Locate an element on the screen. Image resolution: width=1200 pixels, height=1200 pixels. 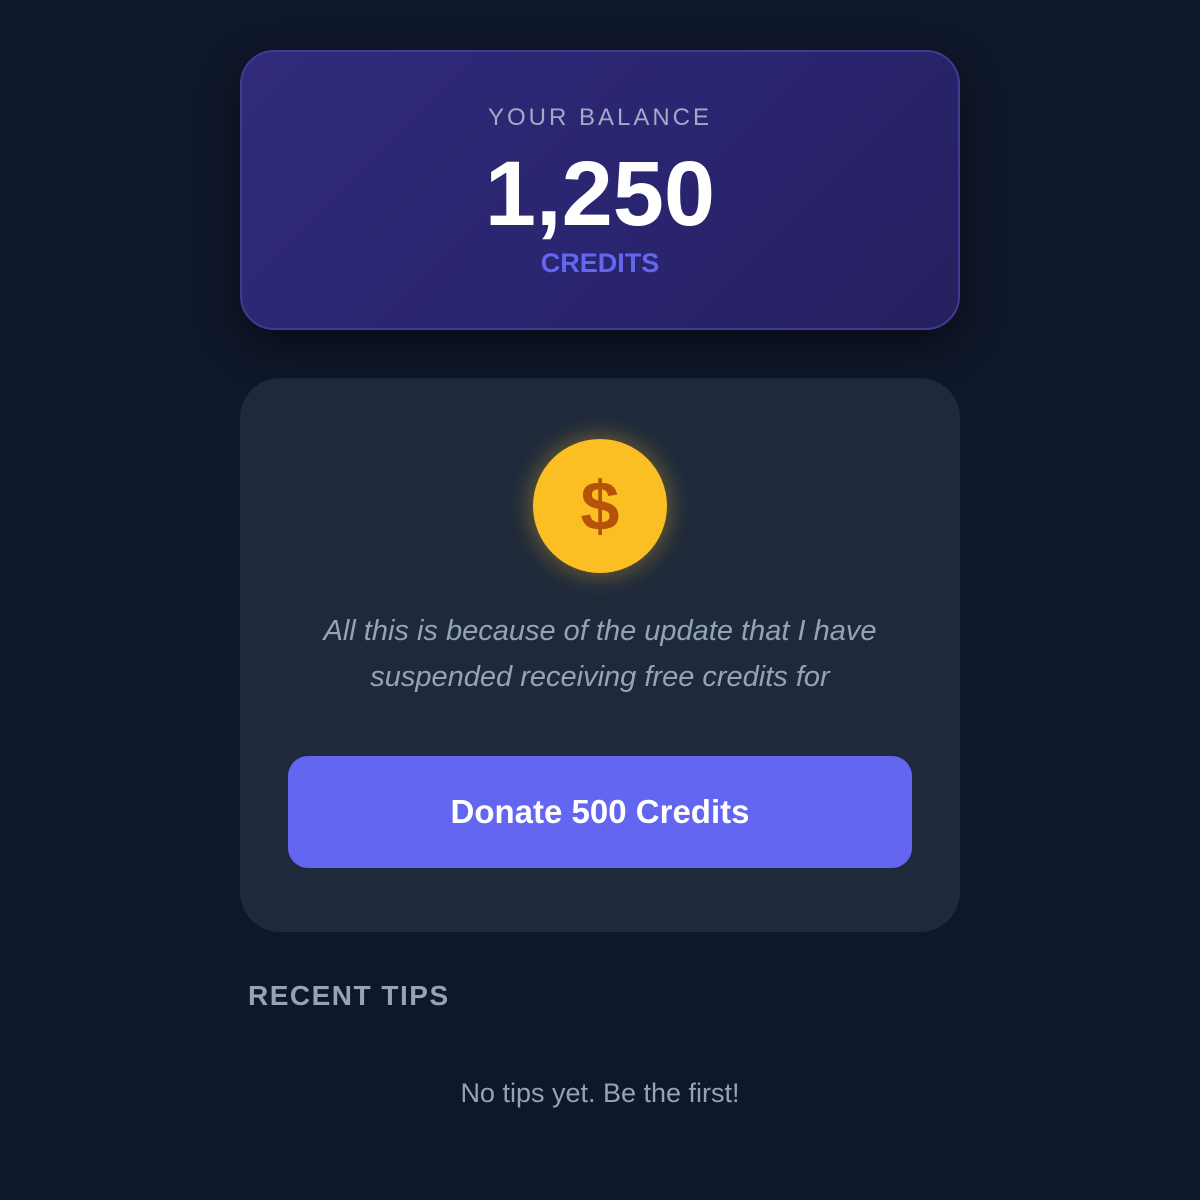
balance-value: 1,250 is located at coordinates (600, 194).